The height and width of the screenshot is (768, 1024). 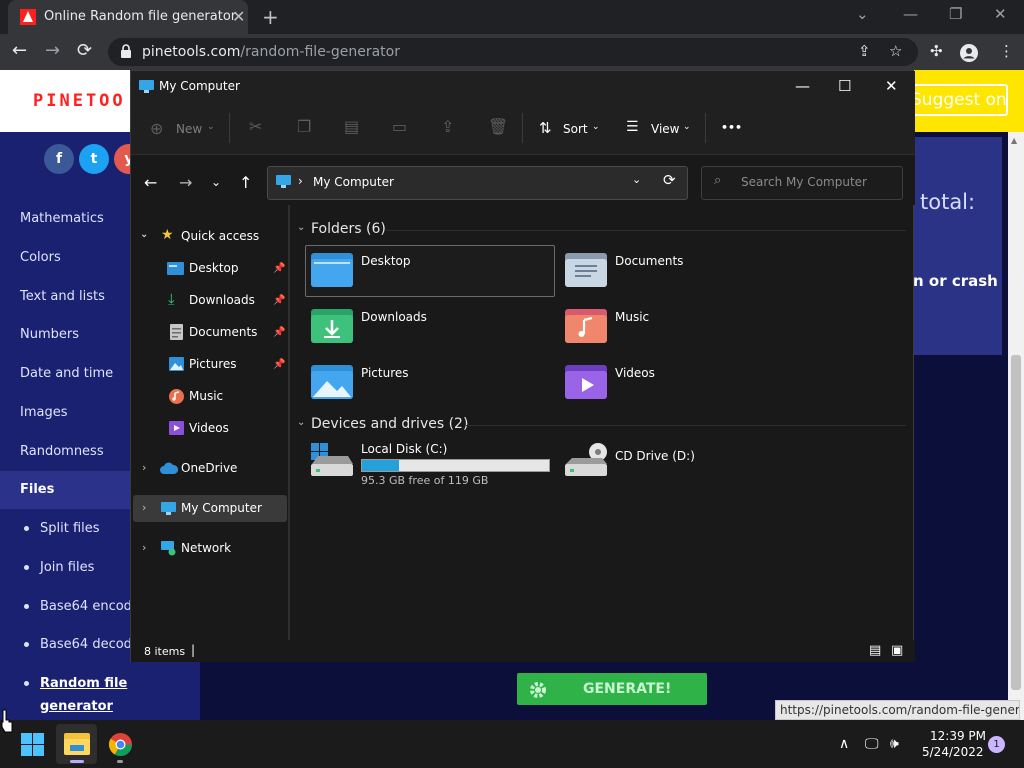 What do you see at coordinates (76, 706) in the screenshot?
I see `sidebar-sub-random-file-generator-line2: generator` at bounding box center [76, 706].